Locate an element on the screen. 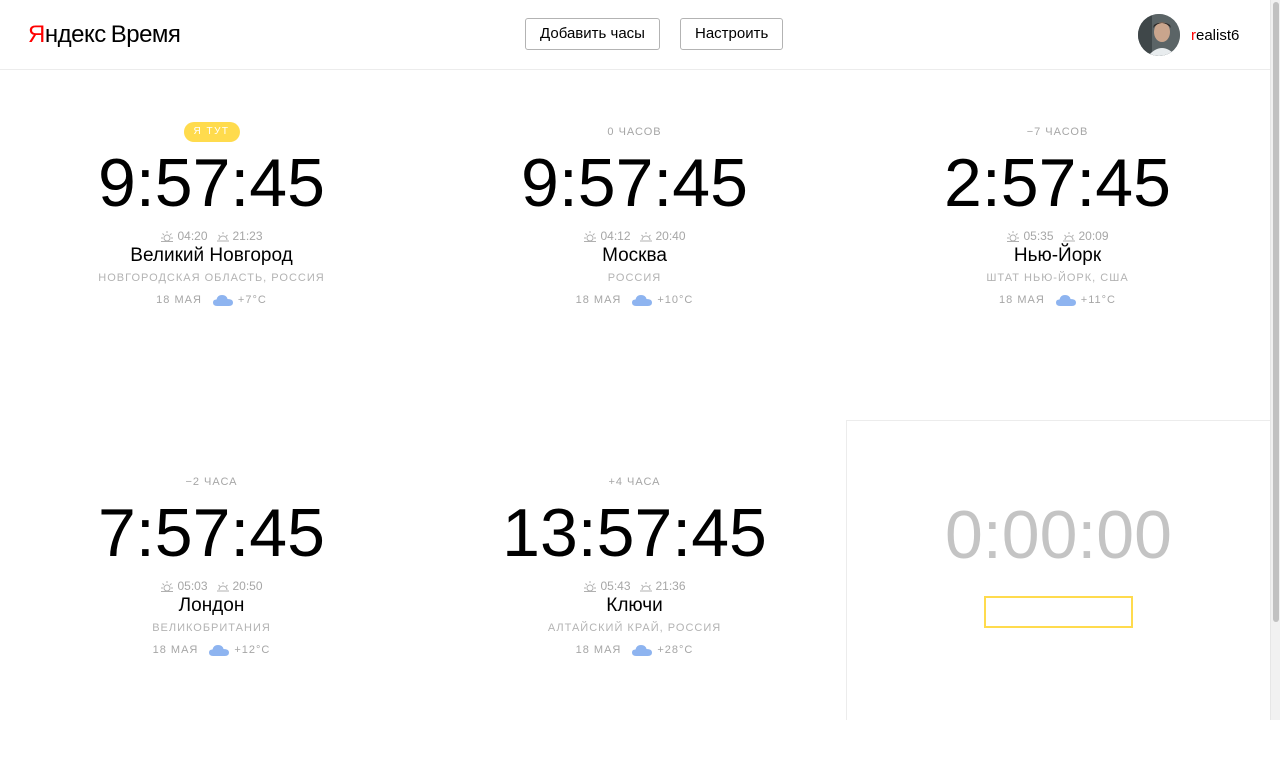 The height and width of the screenshot is (770, 1280). weather-row: 18 МАЯ +11°C is located at coordinates (1057, 300).